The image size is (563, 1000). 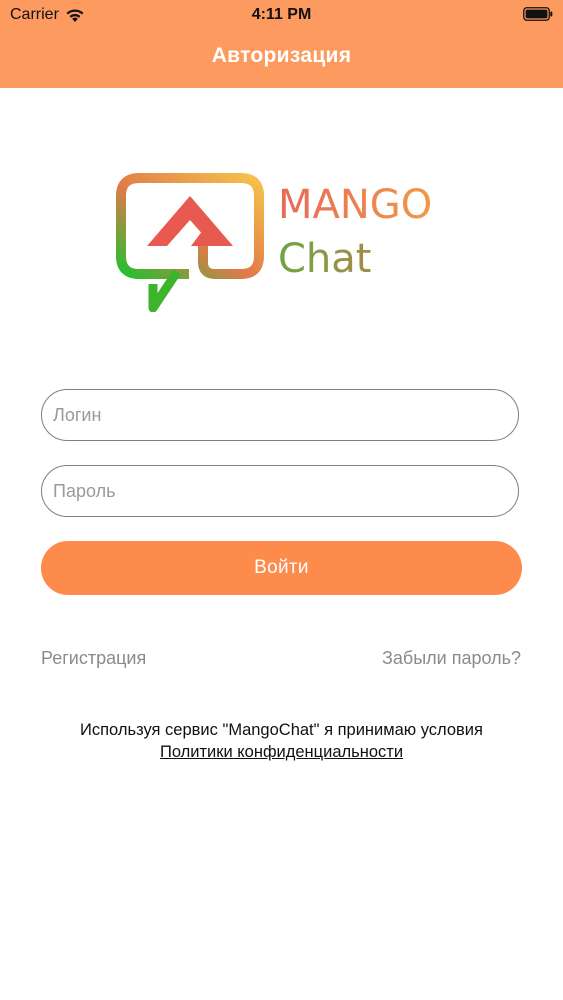 I want to click on login-button-label: Войти, so click(x=281, y=567).